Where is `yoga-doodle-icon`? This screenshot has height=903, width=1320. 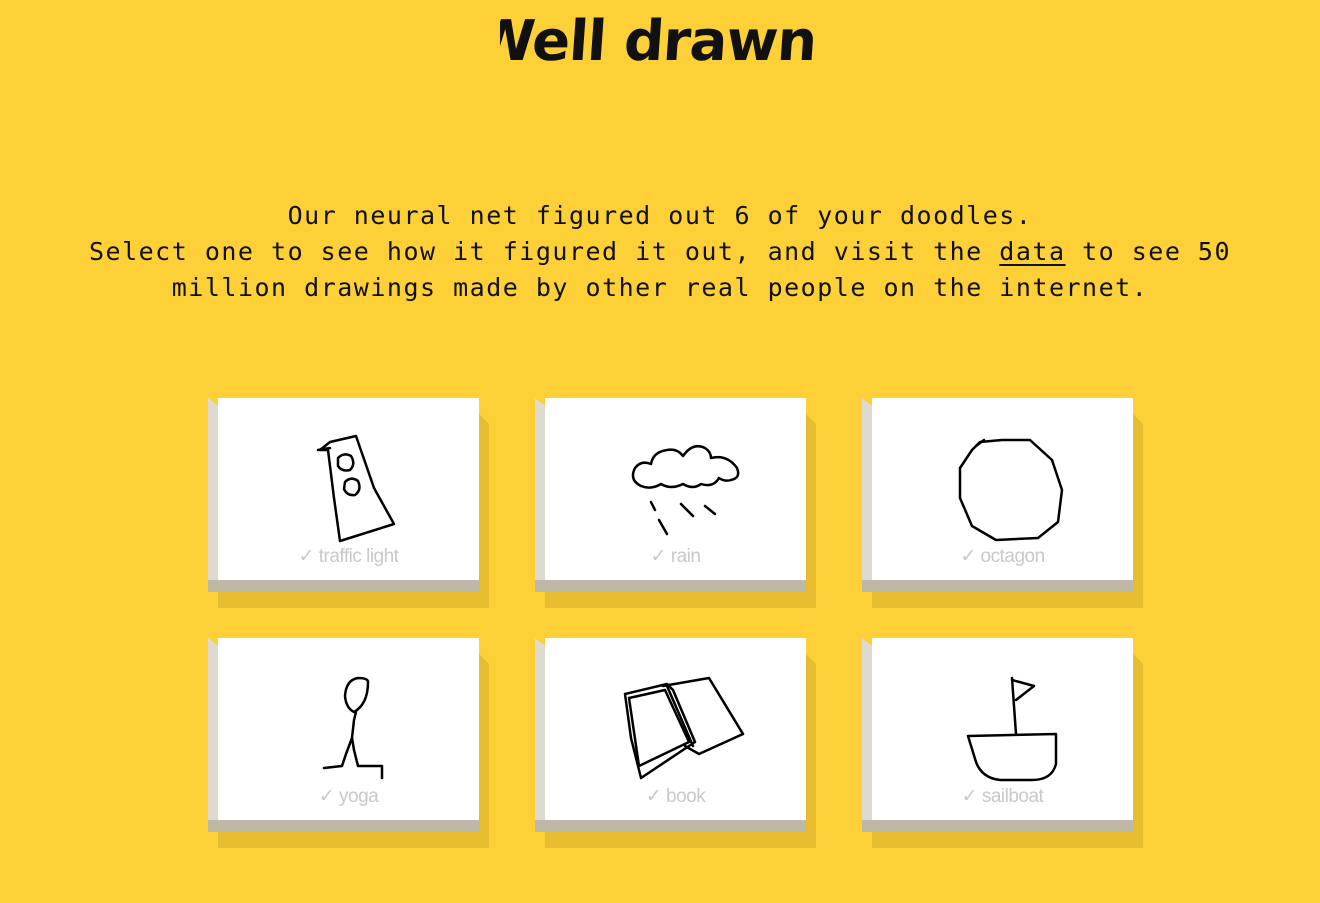 yoga-doodle-icon is located at coordinates (353, 728).